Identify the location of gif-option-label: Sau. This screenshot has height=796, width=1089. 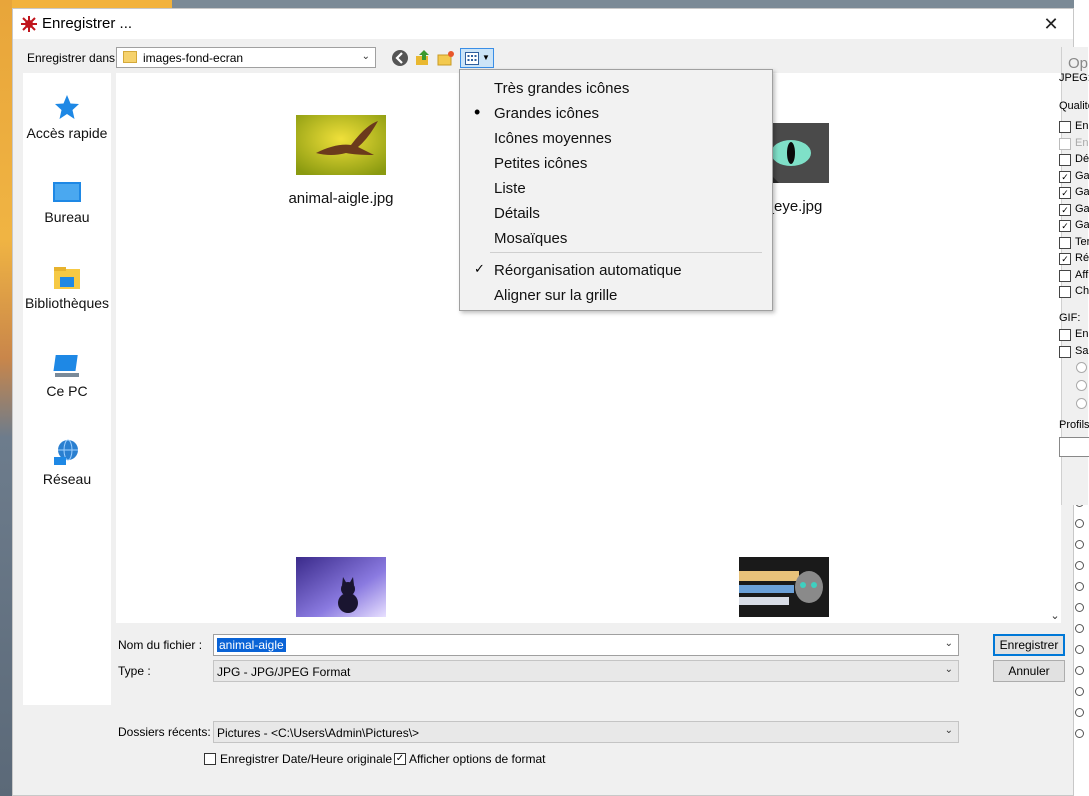
(1082, 351).